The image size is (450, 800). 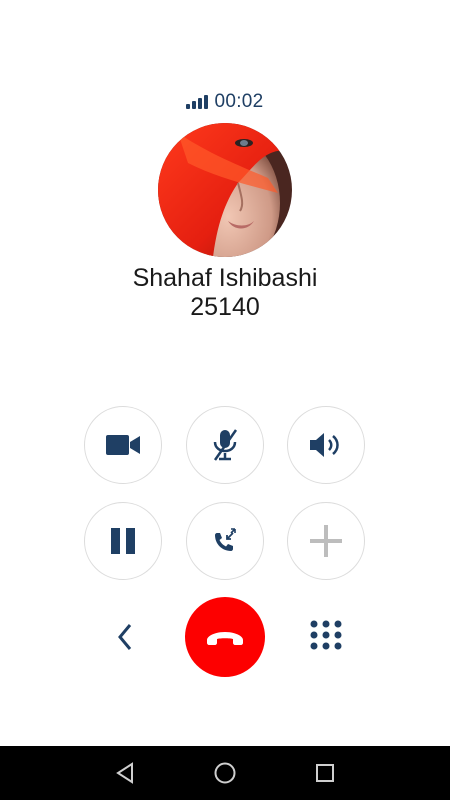 I want to click on transfer-call-icon, so click(x=225, y=539).